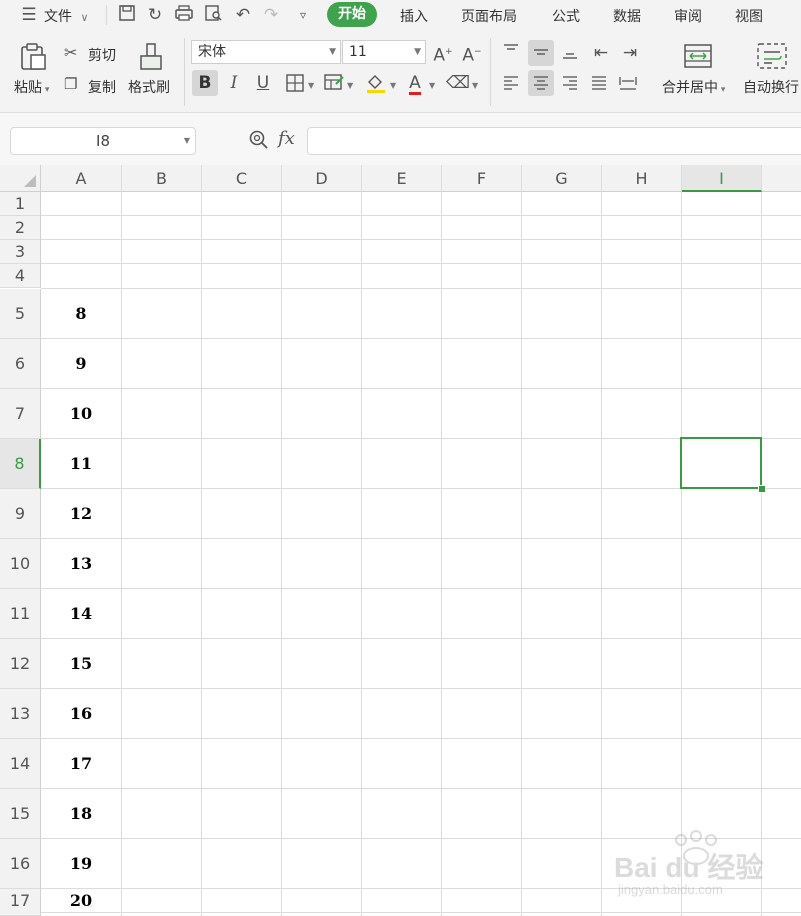 The height and width of the screenshot is (916, 801). What do you see at coordinates (599, 83) in the screenshot?
I see `justify-icon` at bounding box center [599, 83].